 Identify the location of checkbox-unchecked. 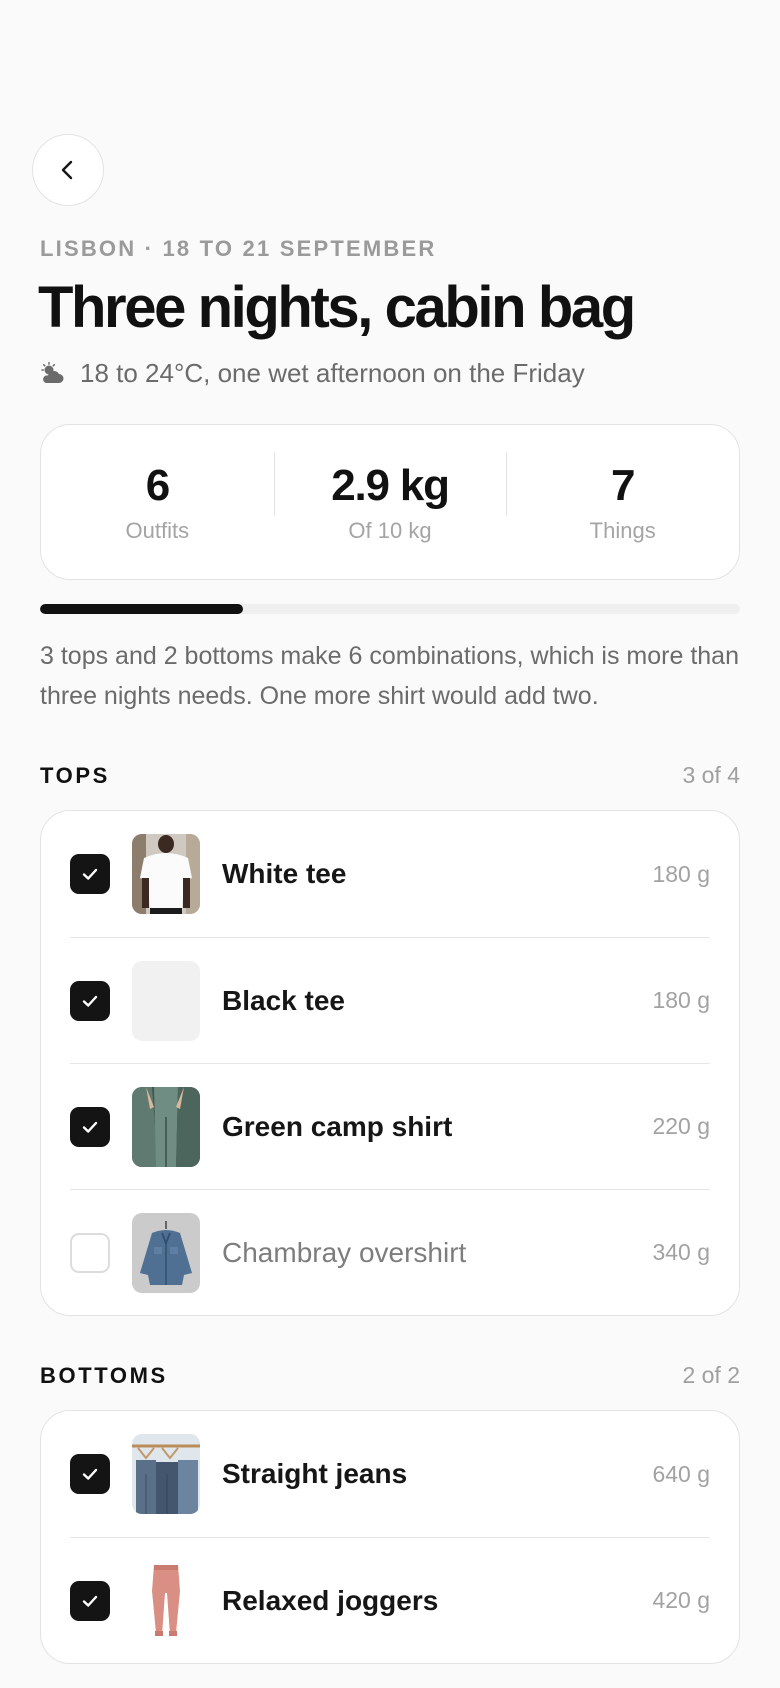
(90, 1252).